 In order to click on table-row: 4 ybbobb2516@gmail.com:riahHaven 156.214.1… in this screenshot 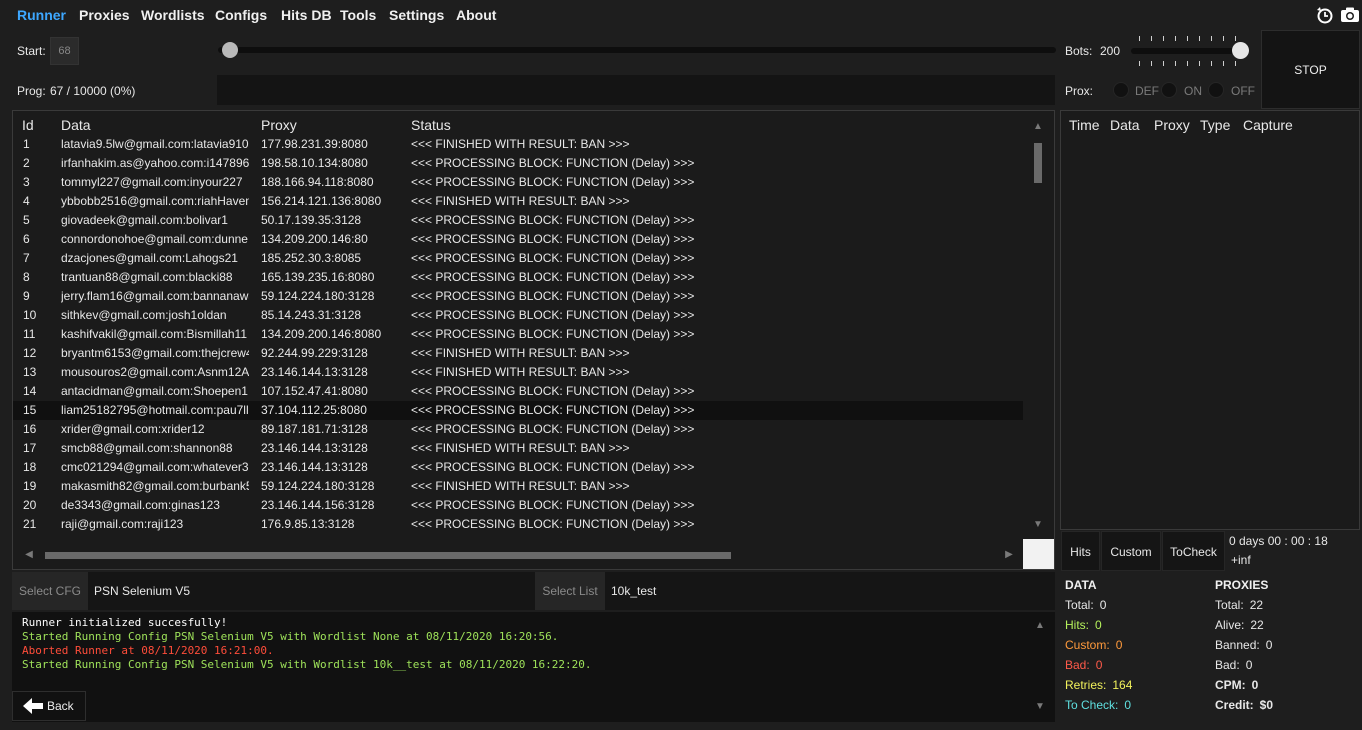, I will do `click(518, 201)`.